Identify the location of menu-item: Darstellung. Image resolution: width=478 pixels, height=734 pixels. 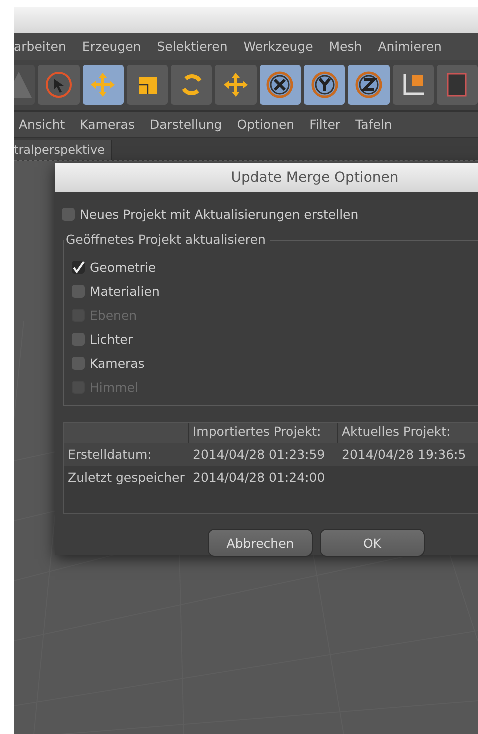
(186, 124).